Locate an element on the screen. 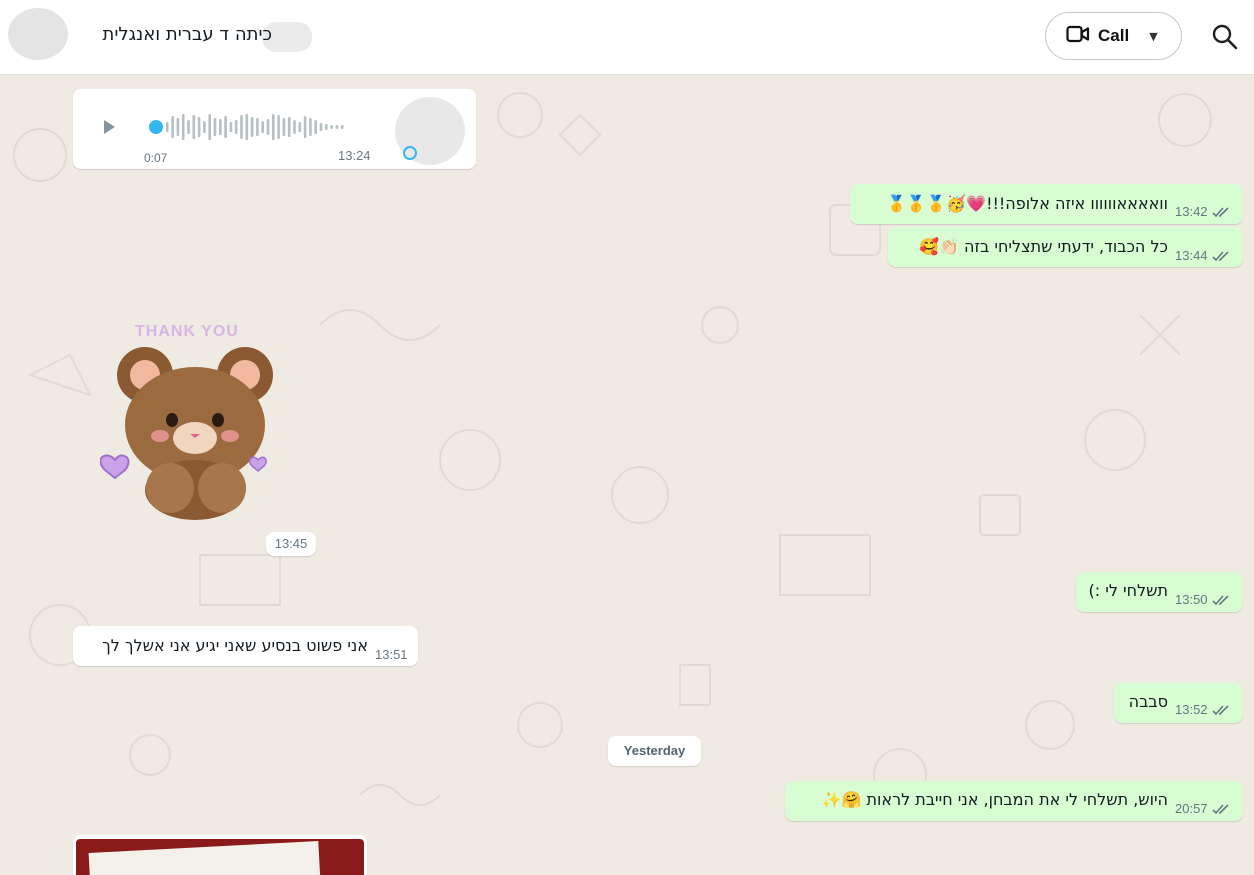 The width and height of the screenshot is (1254, 875). outgoing-message: תשלחי לי :) 13:50 is located at coordinates (1159, 592).